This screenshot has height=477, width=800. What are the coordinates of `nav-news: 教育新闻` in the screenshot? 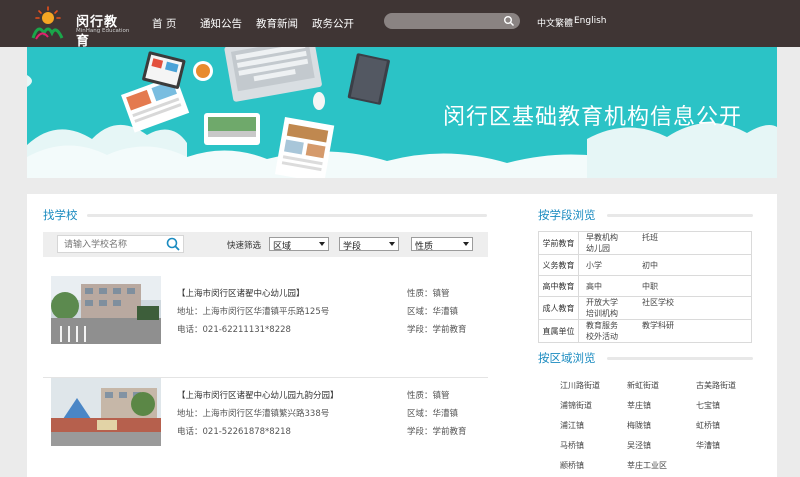 It's located at (277, 23).